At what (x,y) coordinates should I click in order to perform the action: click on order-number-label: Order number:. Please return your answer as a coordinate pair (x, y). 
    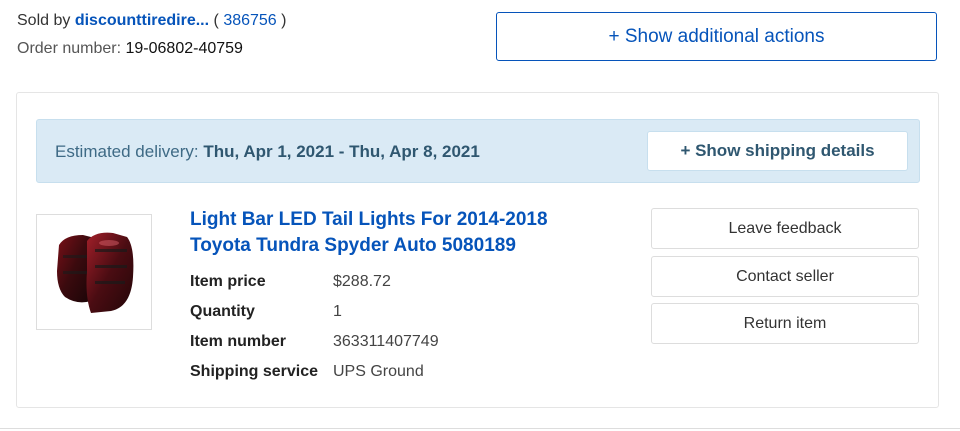
    Looking at the image, I should click on (69, 48).